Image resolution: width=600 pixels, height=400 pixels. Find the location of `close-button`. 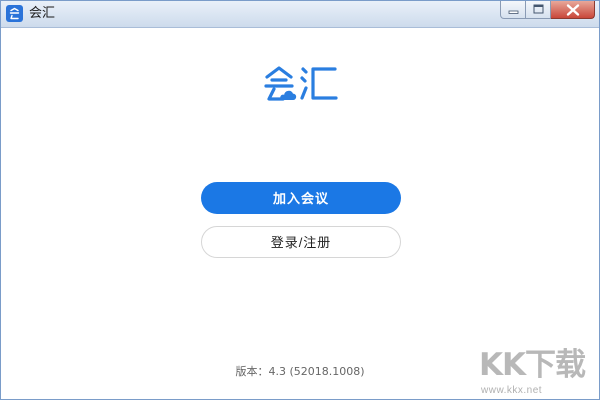

close-button is located at coordinates (573, 10).